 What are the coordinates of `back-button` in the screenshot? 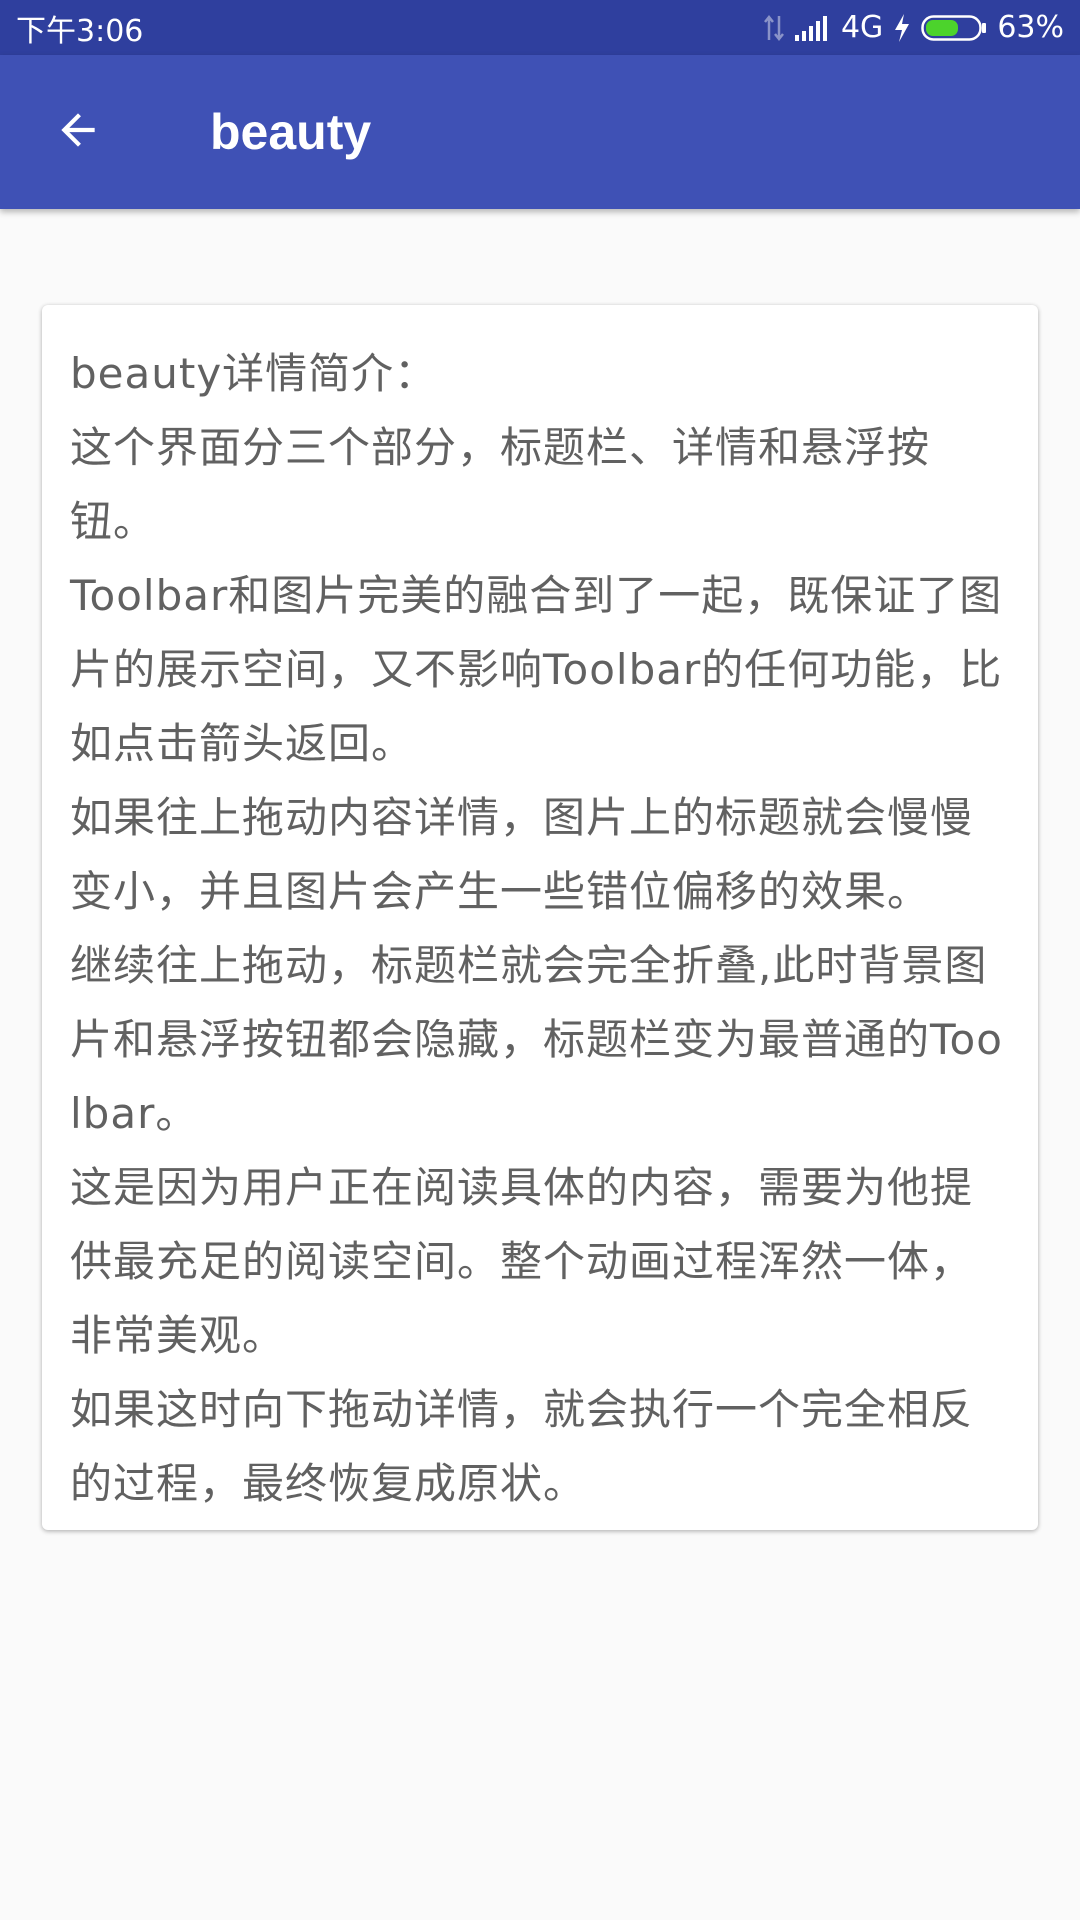 It's located at (78, 132).